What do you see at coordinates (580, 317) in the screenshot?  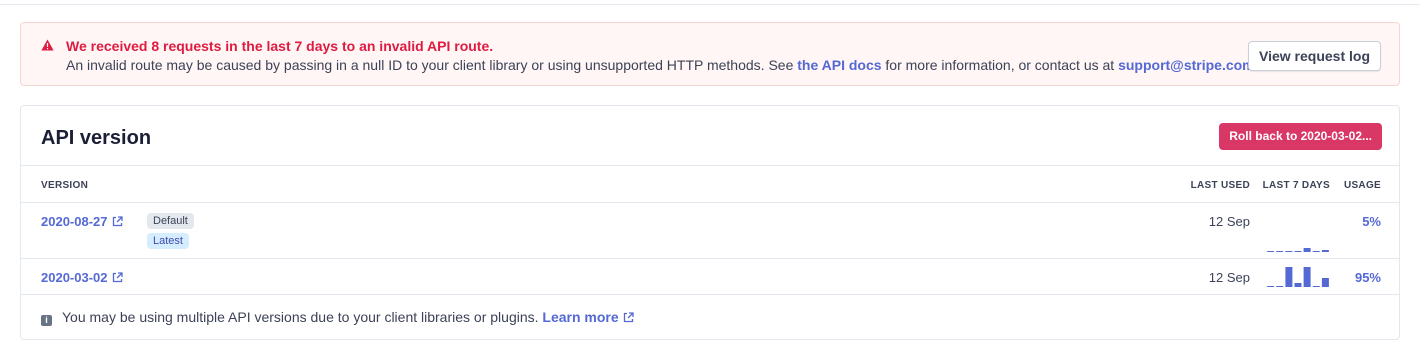 I see `learn-more-label: Learn more` at bounding box center [580, 317].